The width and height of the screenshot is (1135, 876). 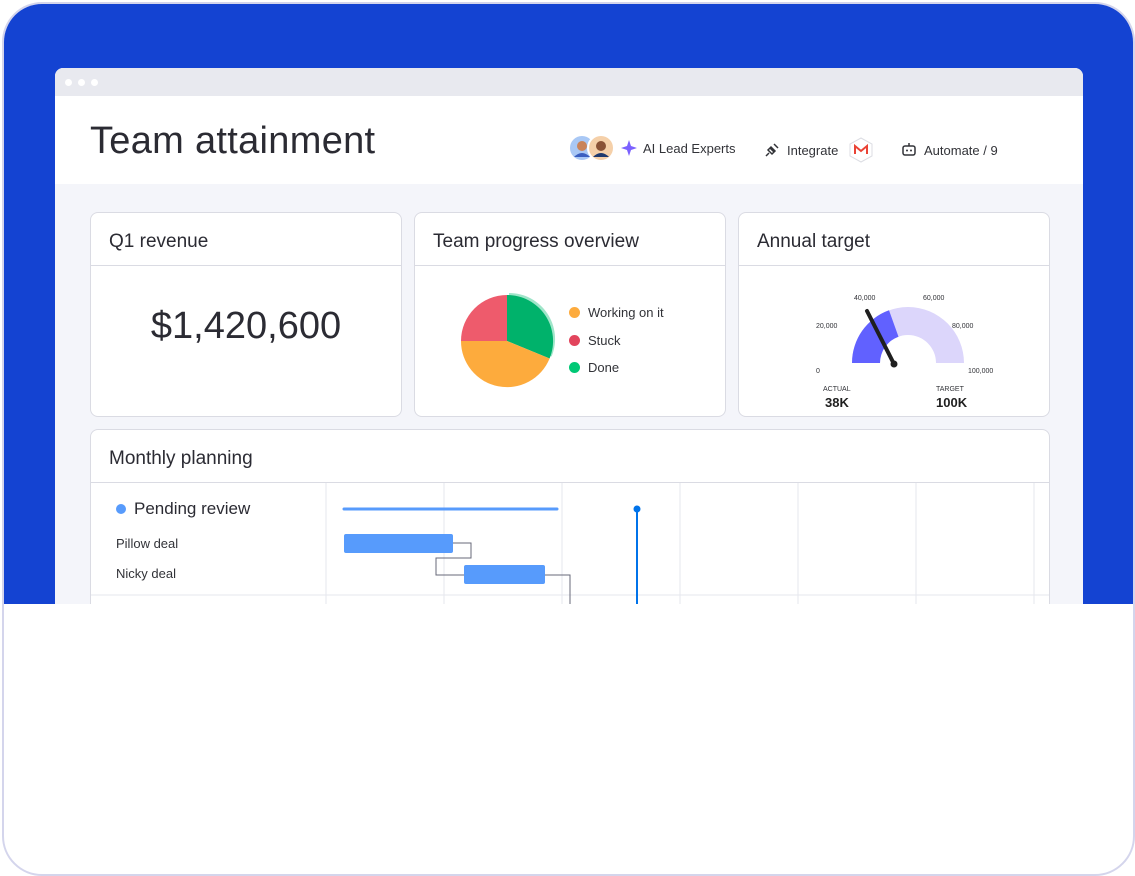 I want to click on legend-item-stuck: Stuck, so click(x=595, y=340).